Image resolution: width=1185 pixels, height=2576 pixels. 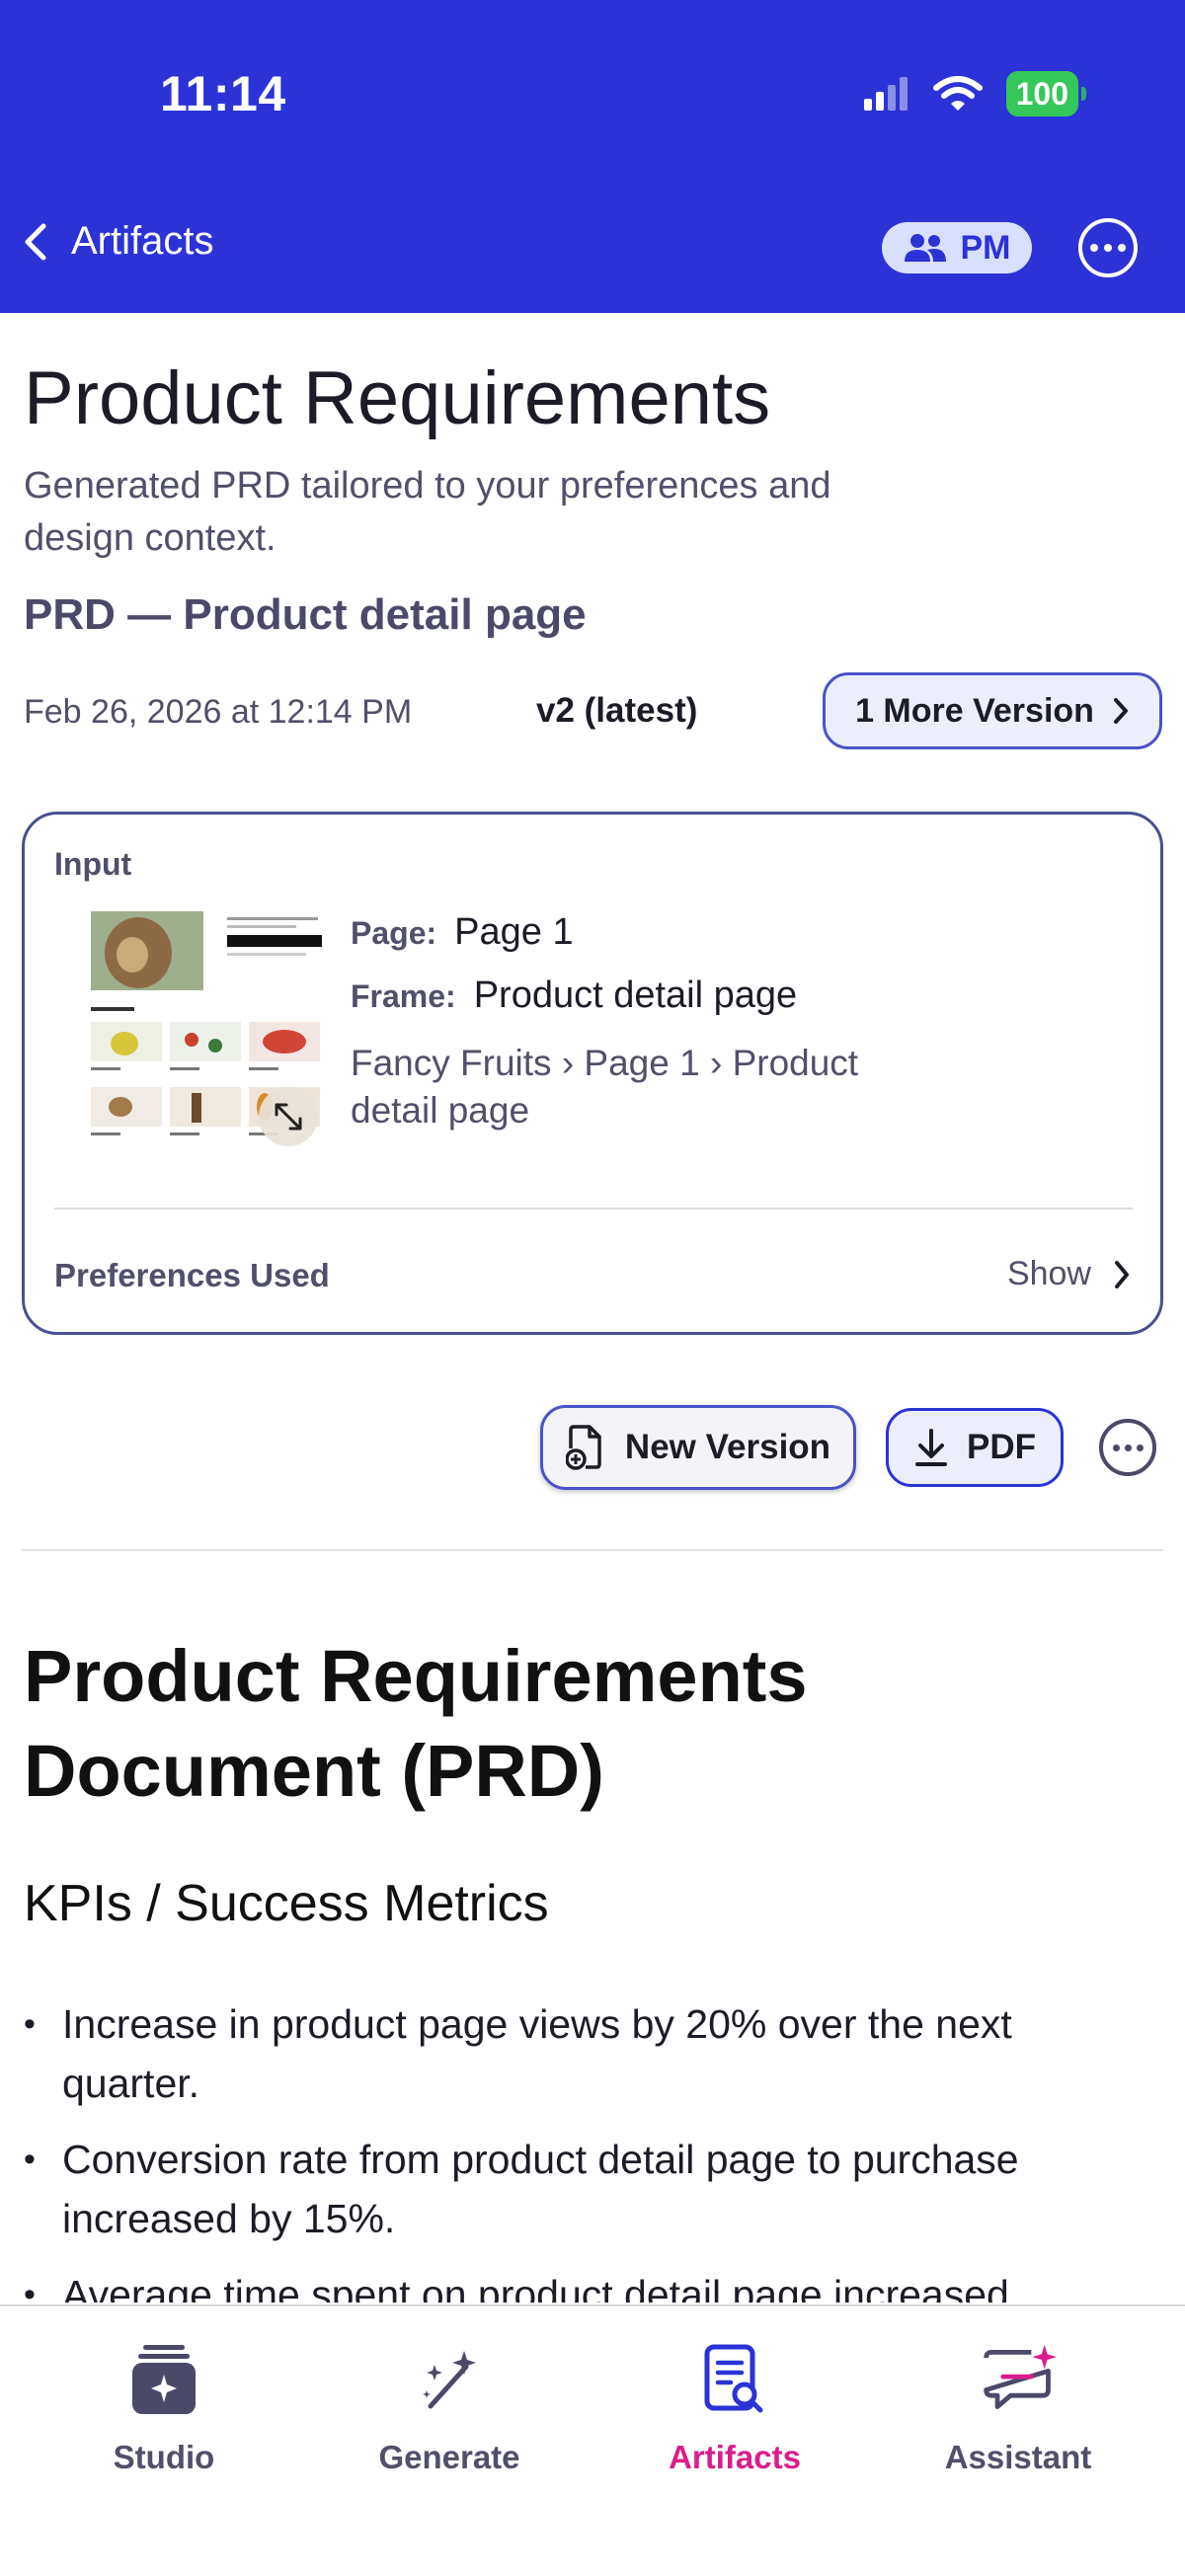 What do you see at coordinates (592, 1550) in the screenshot?
I see `section-divider` at bounding box center [592, 1550].